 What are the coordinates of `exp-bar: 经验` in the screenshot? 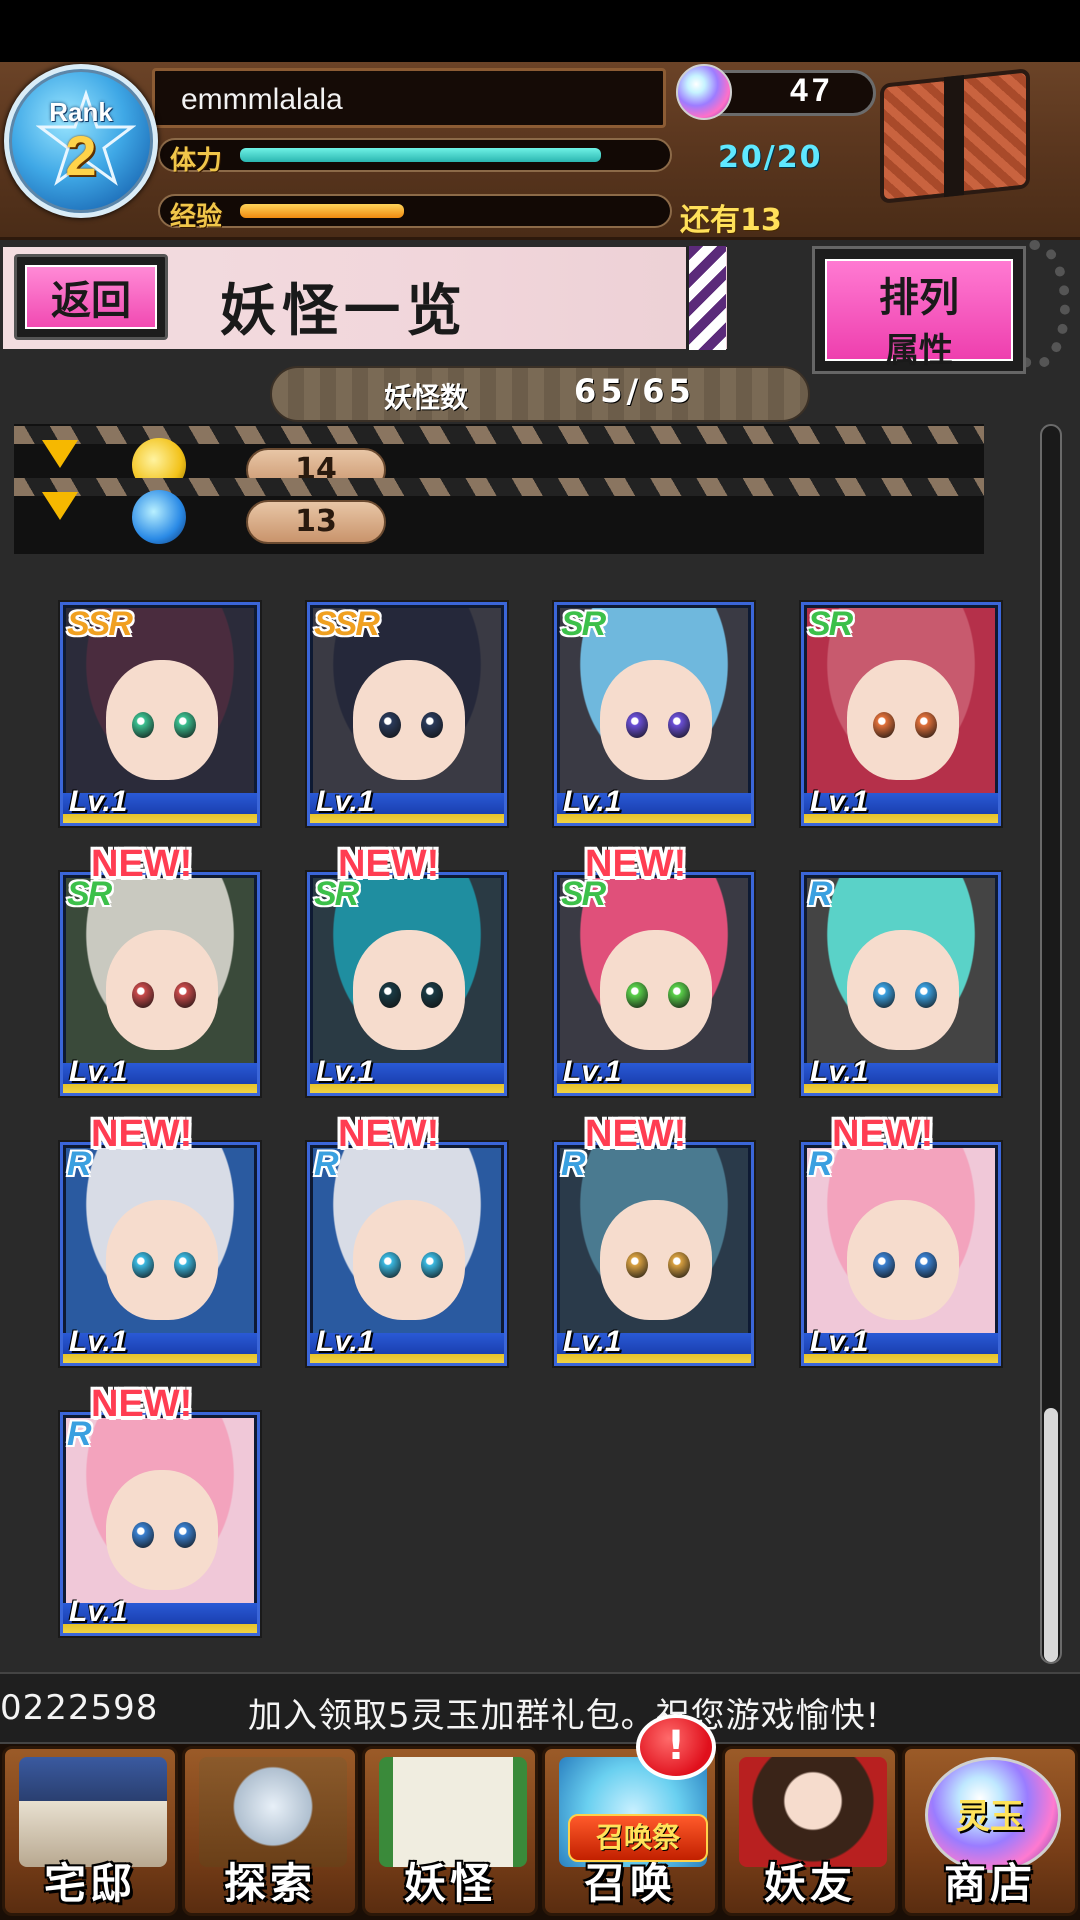 It's located at (415, 213).